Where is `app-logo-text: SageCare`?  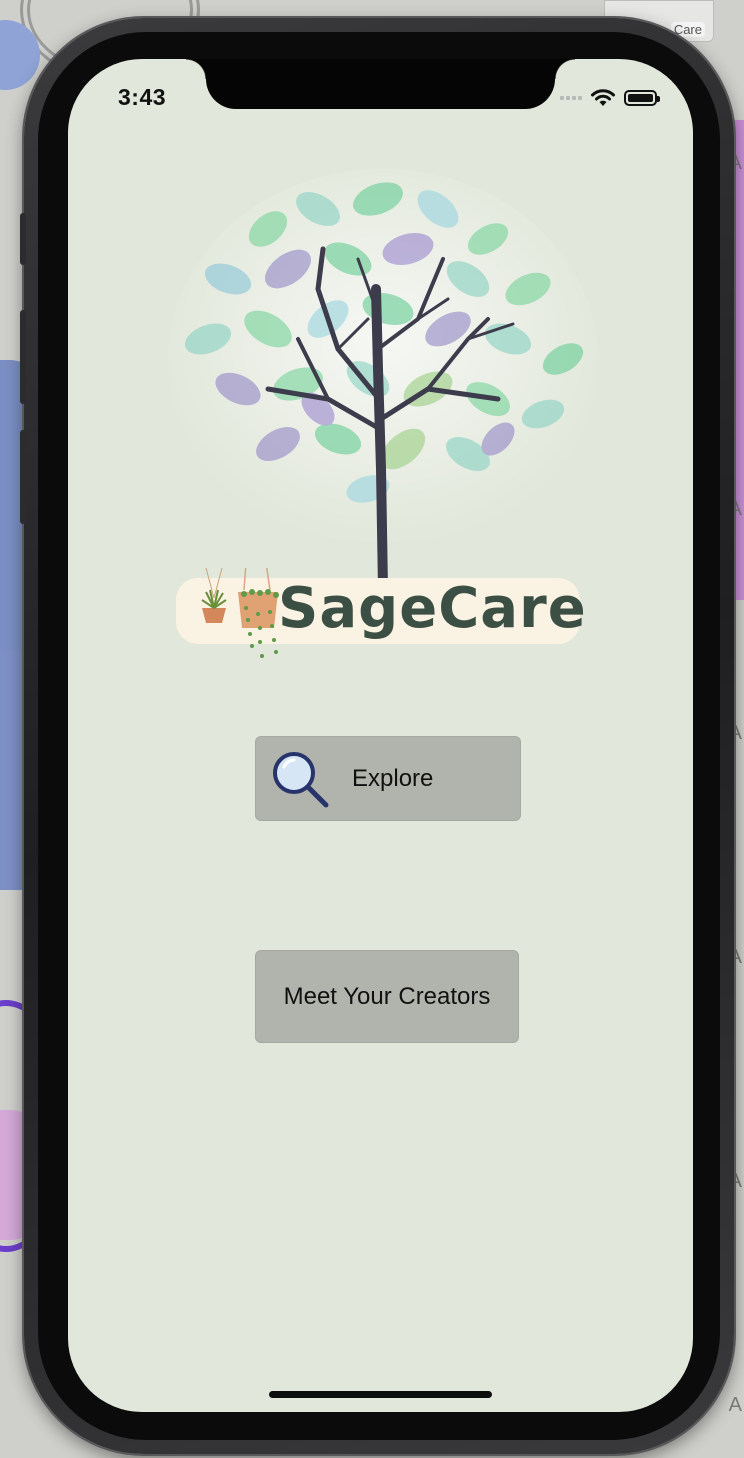
app-logo-text: SageCare is located at coordinates (432, 608).